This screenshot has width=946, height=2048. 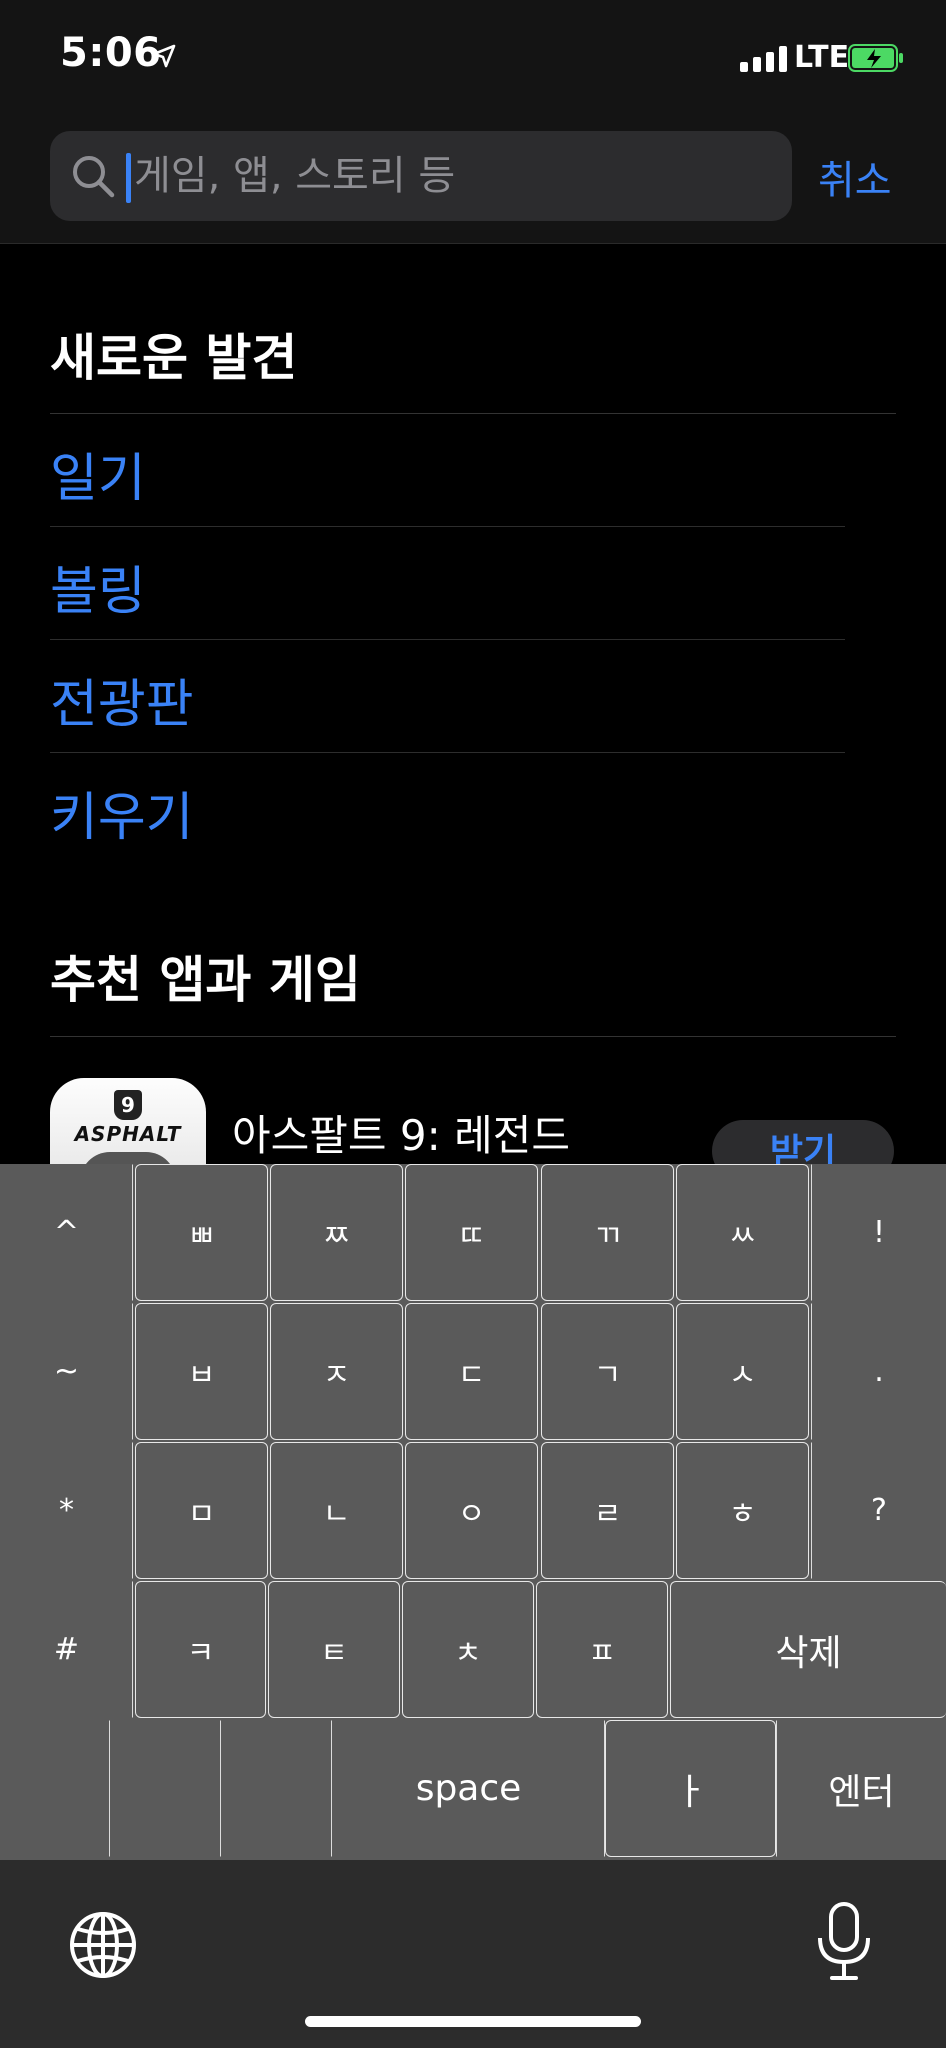 I want to click on network-label: LTE, so click(x=822, y=57).